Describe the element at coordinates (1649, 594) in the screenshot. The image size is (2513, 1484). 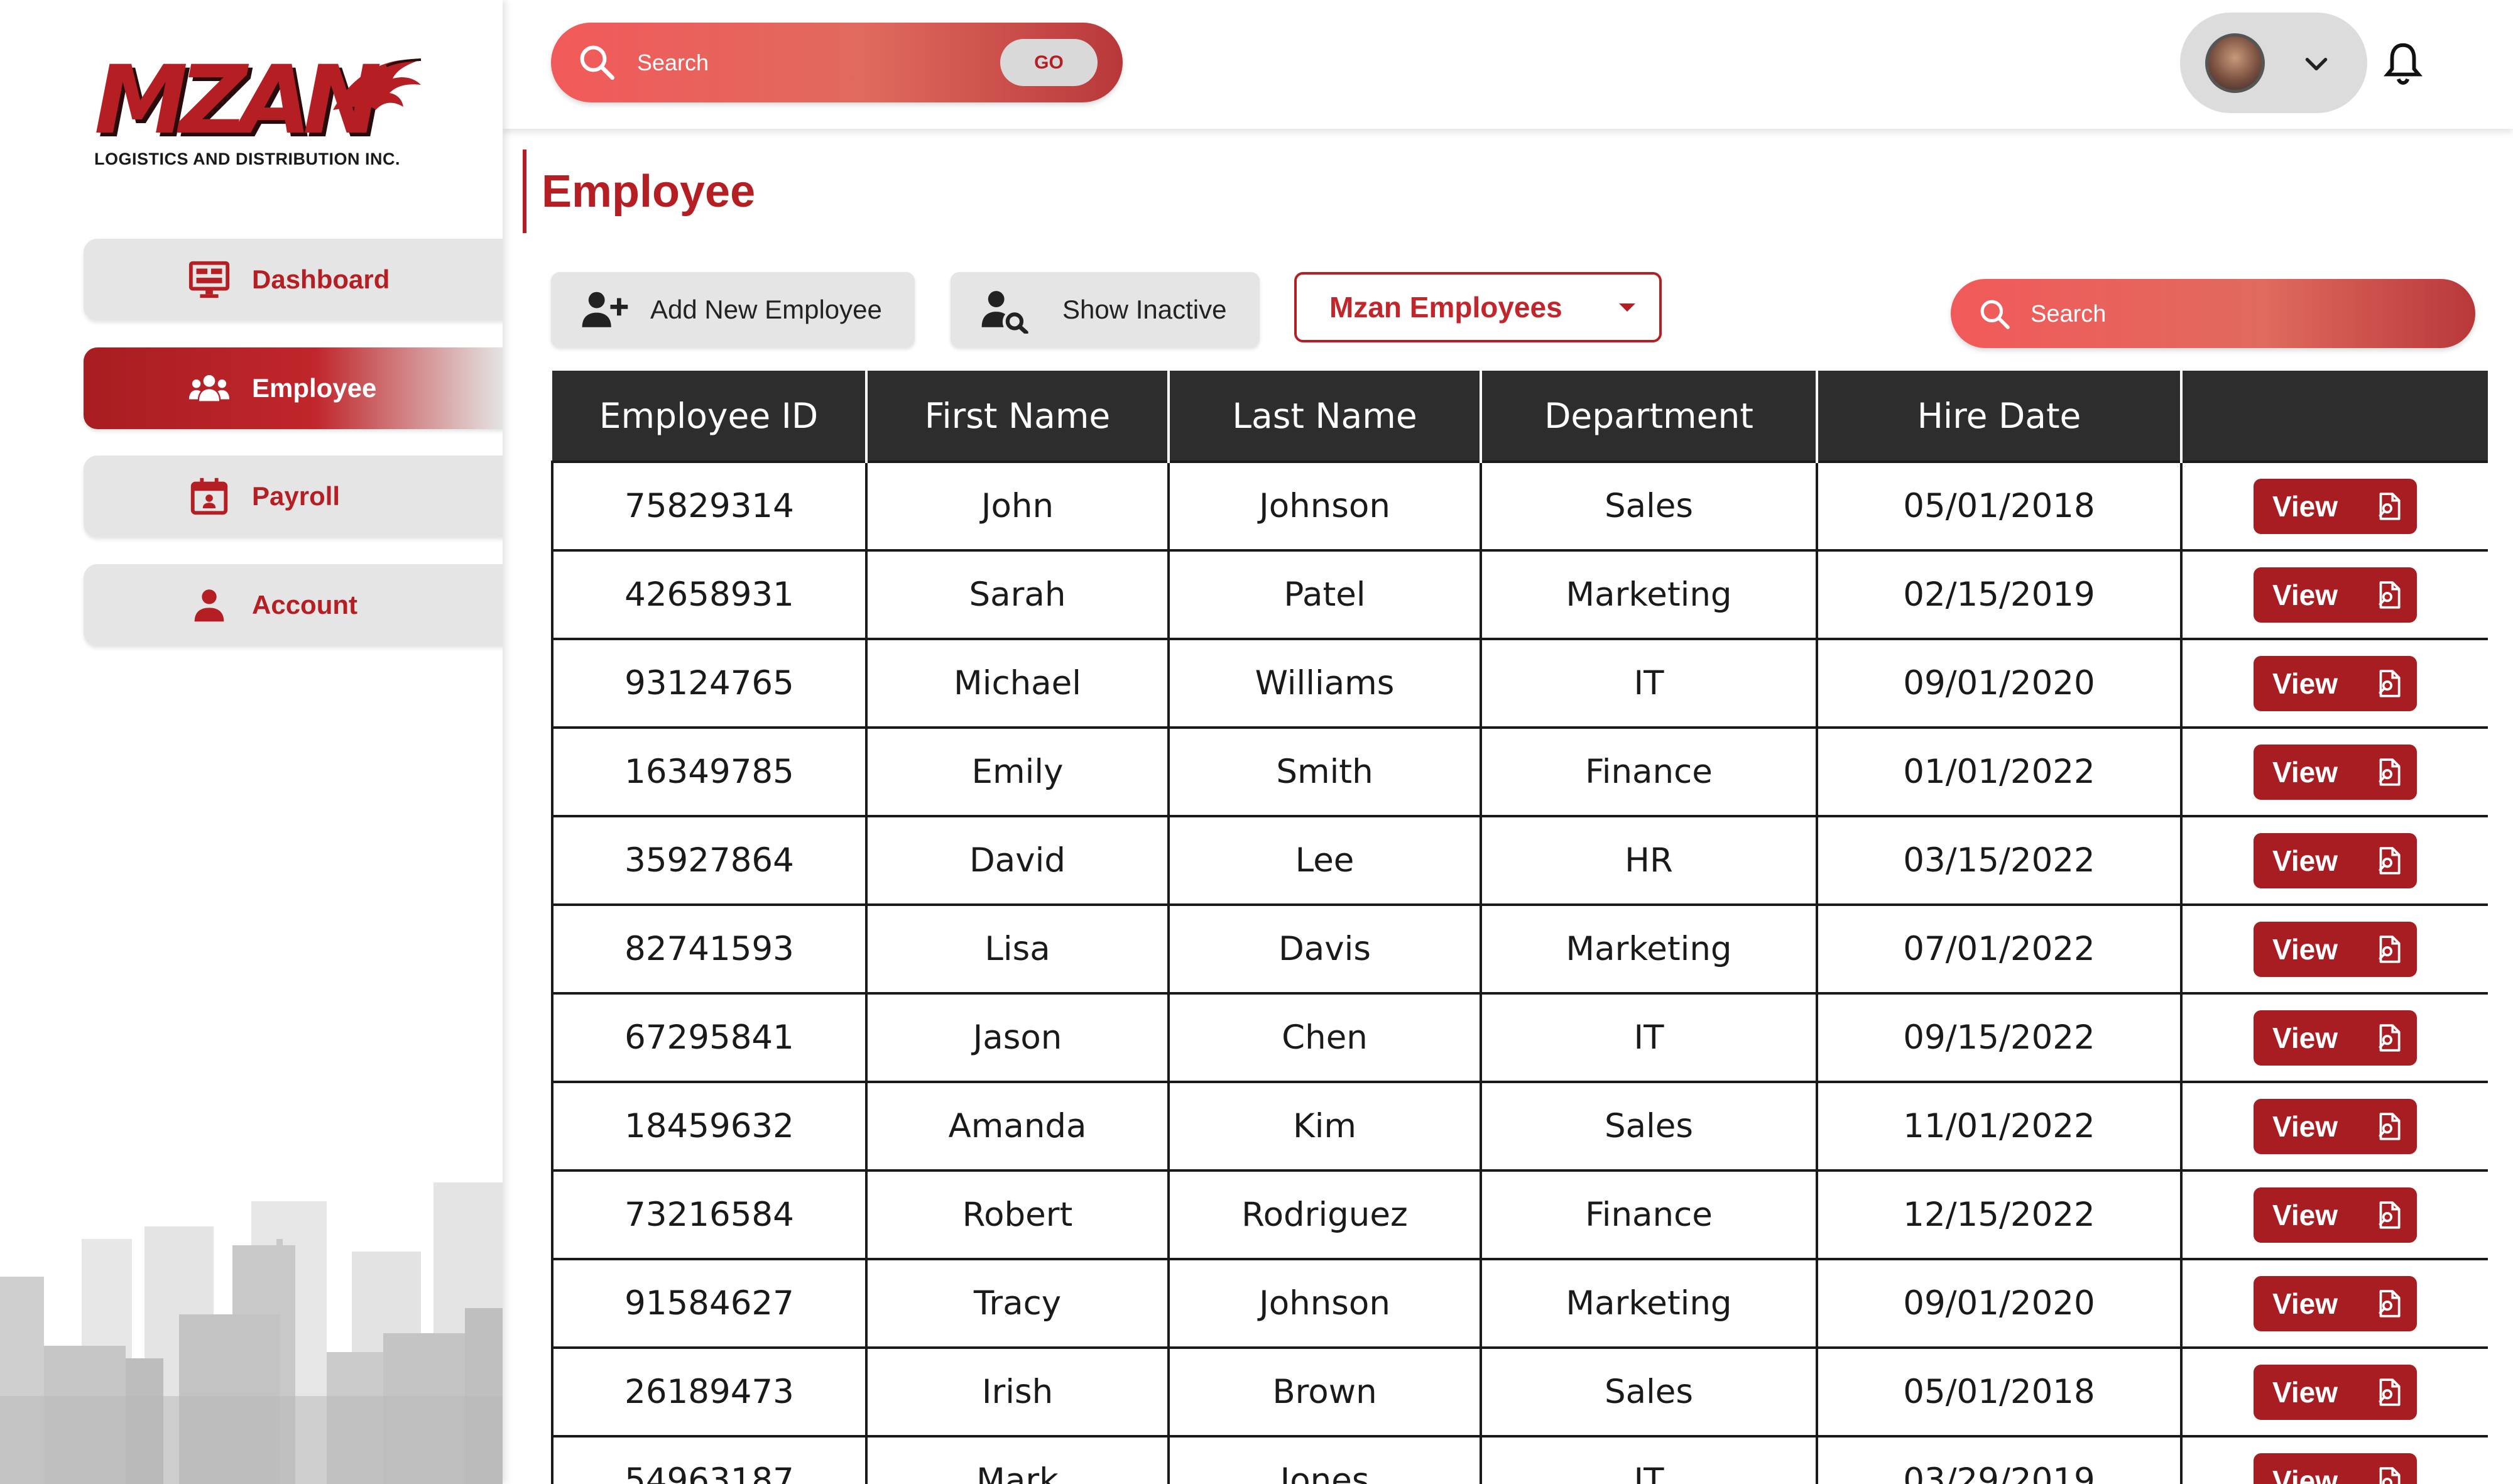
I see `cell-department: Marketing` at that location.